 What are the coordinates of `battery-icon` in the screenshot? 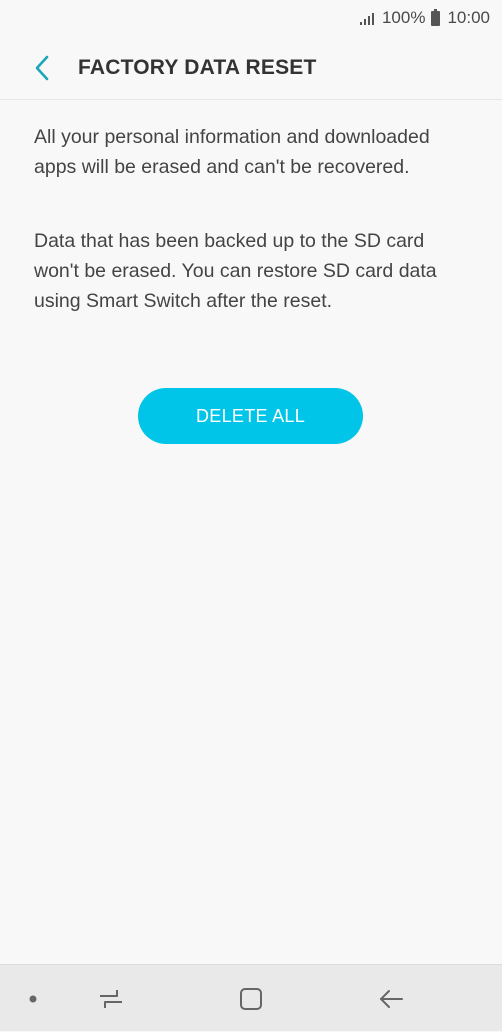 It's located at (436, 17).